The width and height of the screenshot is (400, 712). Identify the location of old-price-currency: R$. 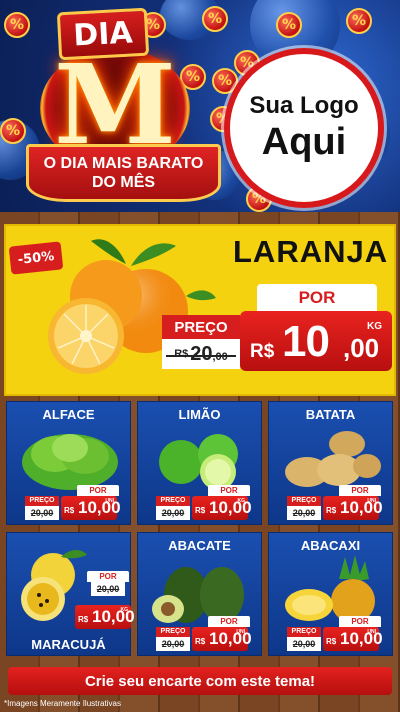
(181, 354).